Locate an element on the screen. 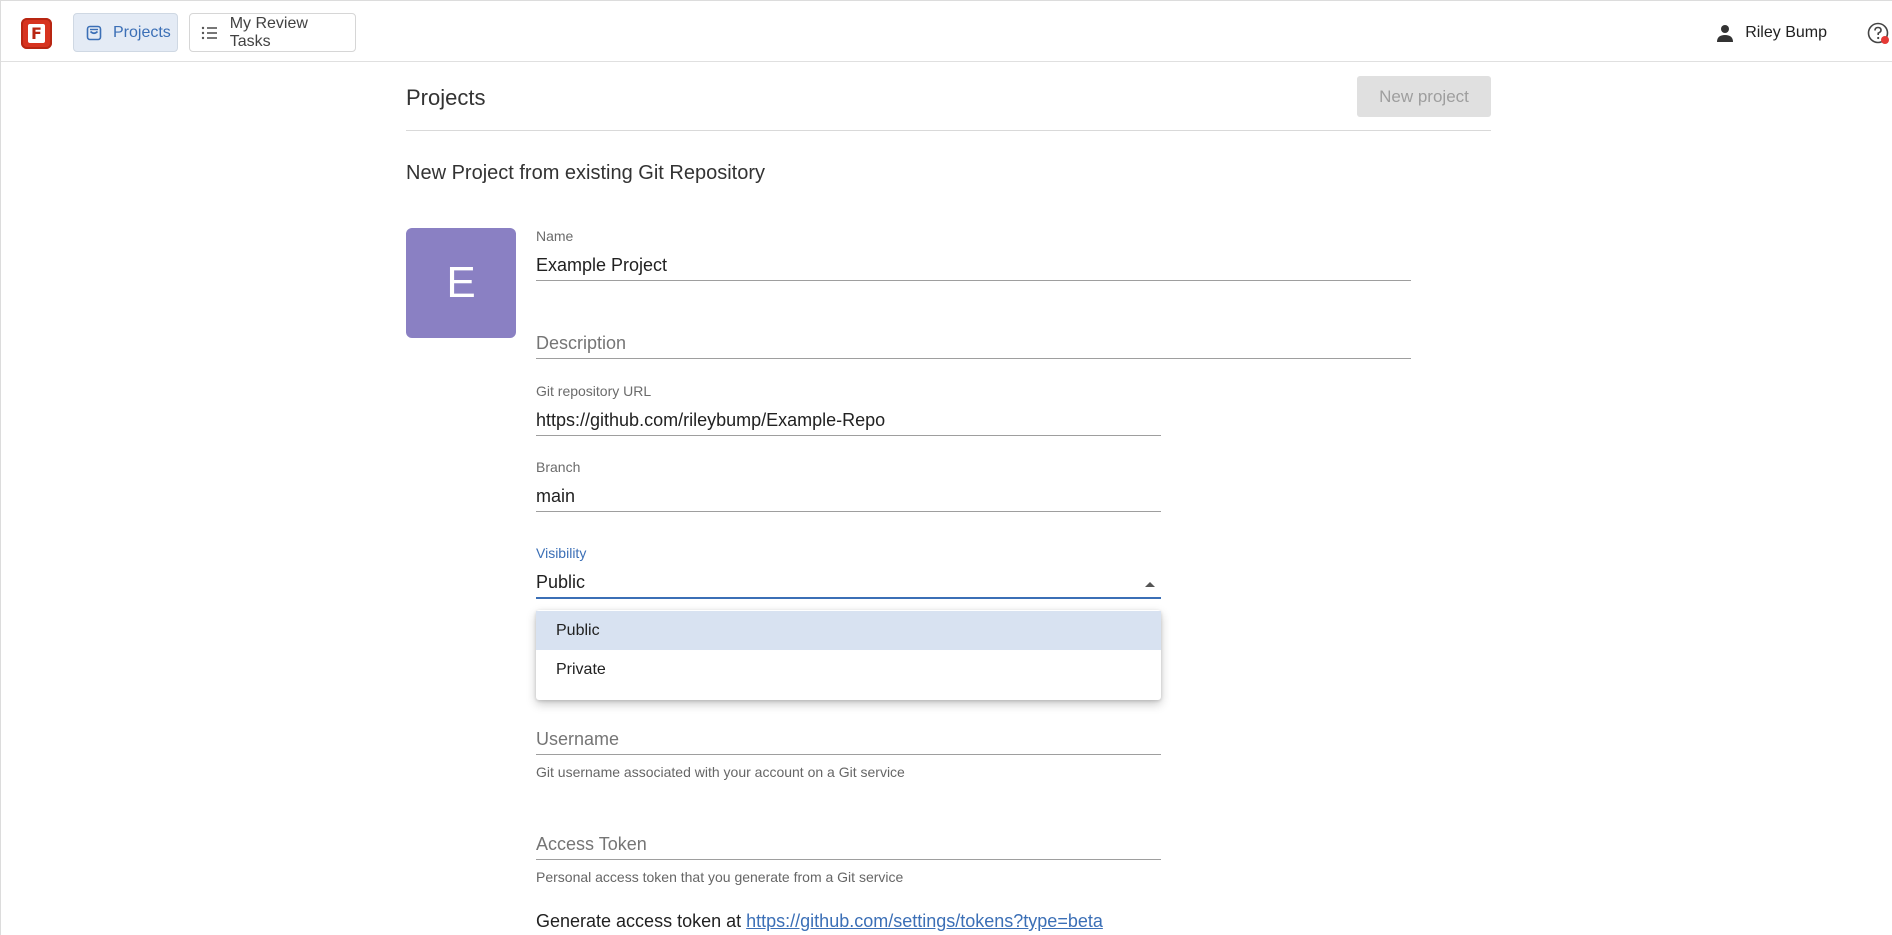  user-name: Riley Bump is located at coordinates (1786, 32).